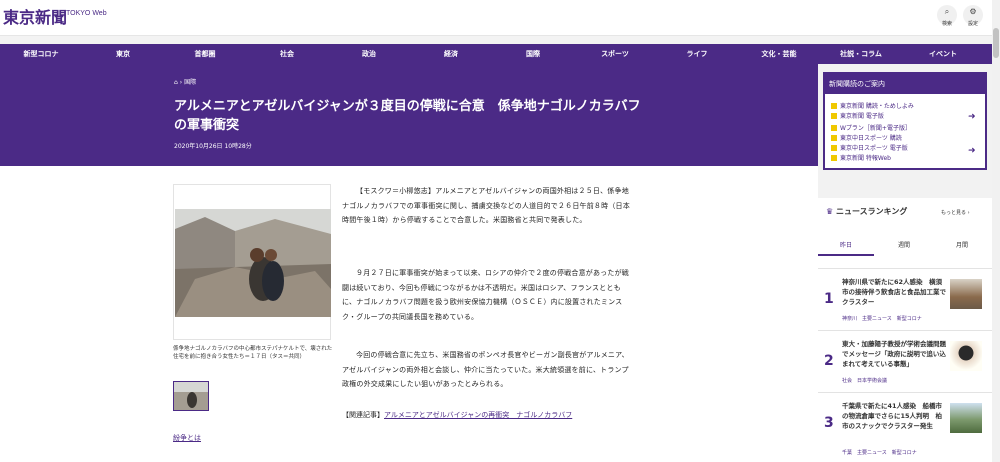  What do you see at coordinates (35, 16) in the screenshot?
I see `site-logo: 東京新聞` at bounding box center [35, 16].